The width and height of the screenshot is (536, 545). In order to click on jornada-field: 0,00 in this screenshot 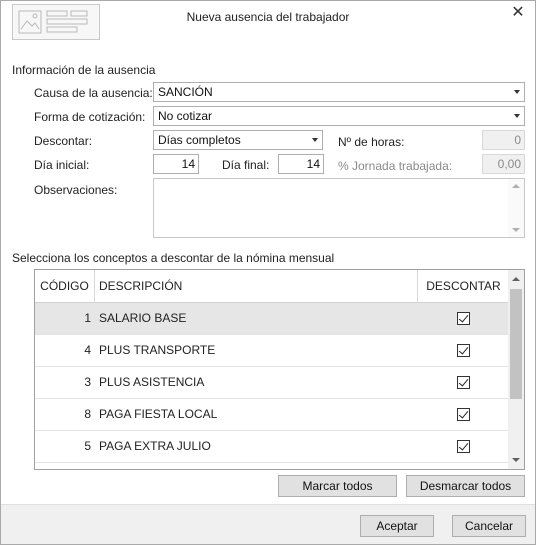, I will do `click(503, 164)`.